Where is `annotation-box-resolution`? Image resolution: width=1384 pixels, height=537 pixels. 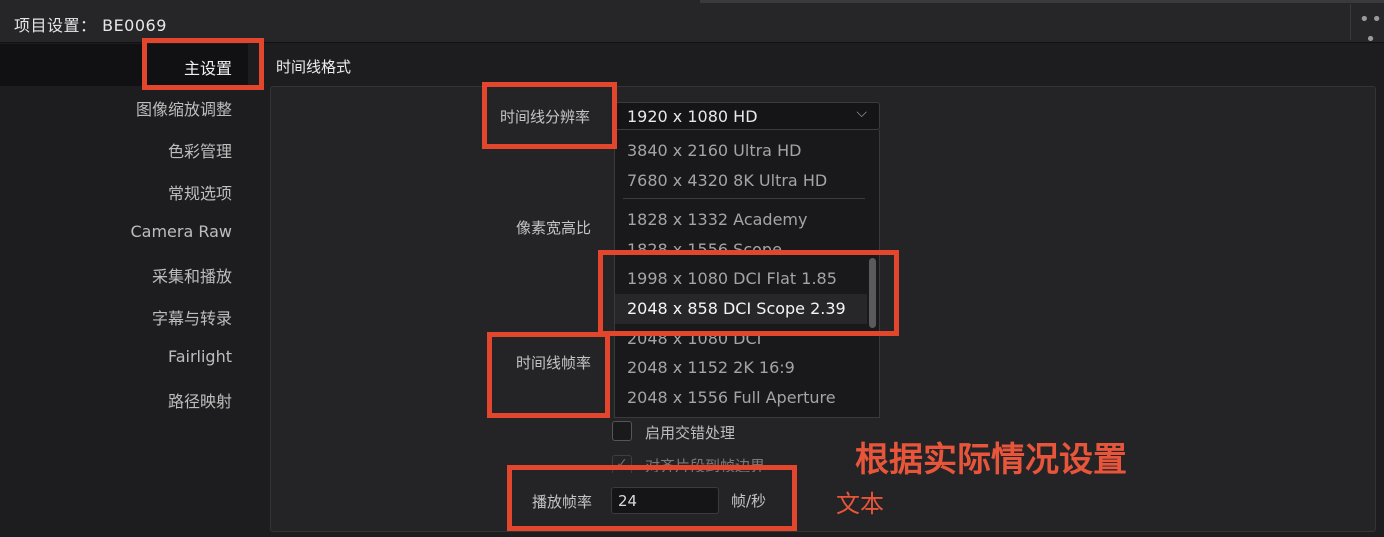 annotation-box-resolution is located at coordinates (549, 115).